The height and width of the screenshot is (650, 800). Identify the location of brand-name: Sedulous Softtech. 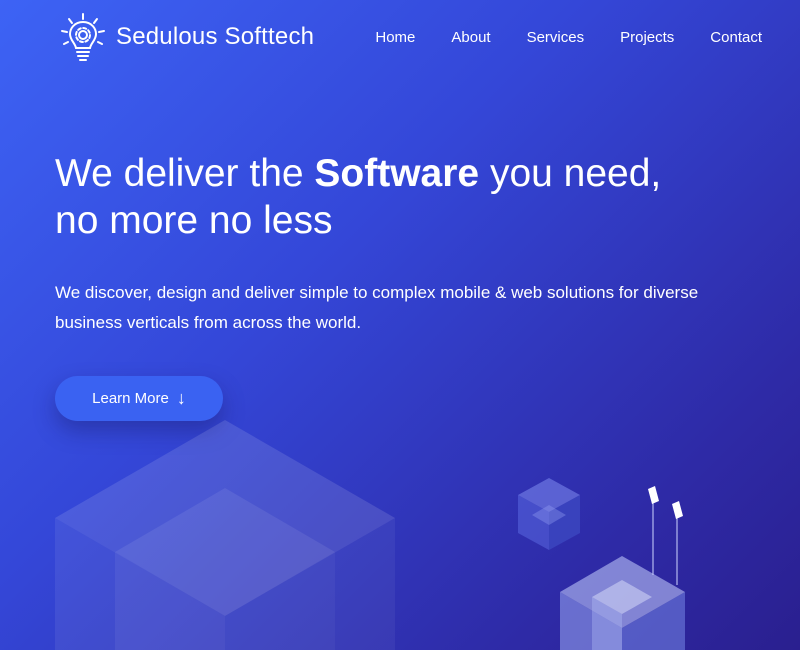
(215, 36).